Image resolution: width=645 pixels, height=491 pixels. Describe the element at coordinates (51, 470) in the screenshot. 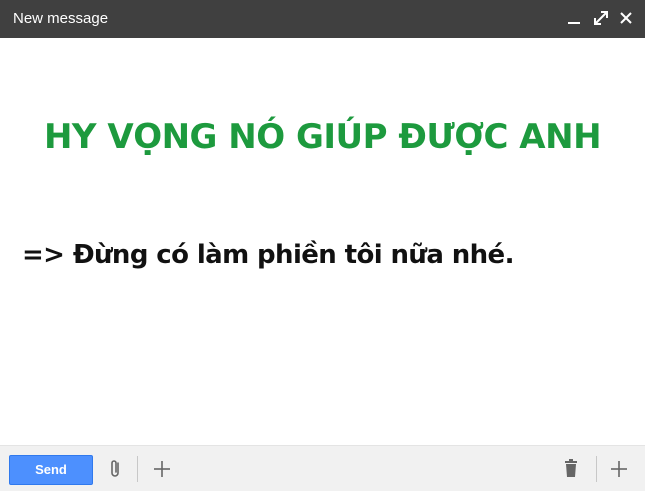

I see `send-button: Send` at that location.